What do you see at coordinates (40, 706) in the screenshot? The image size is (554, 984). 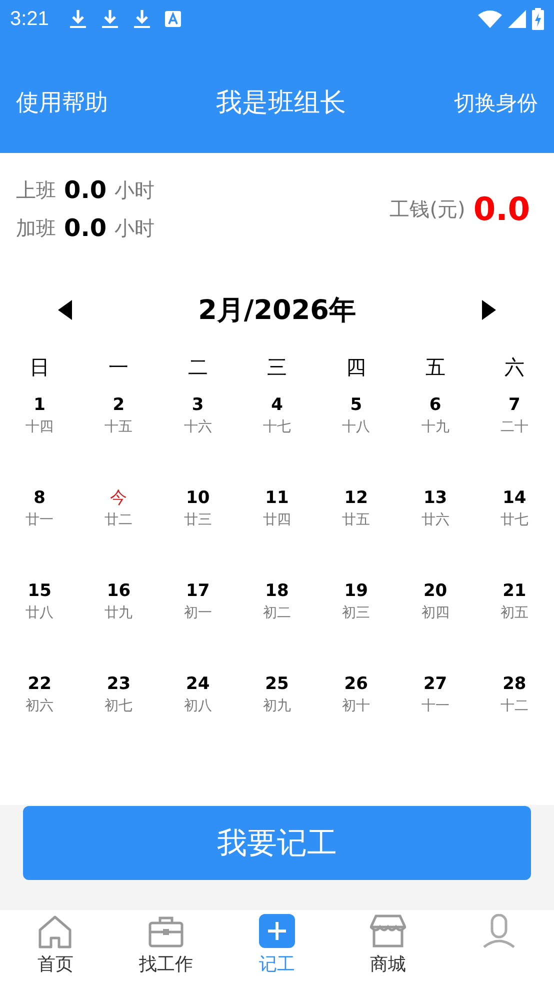 I see `lunar-date: 初六` at bounding box center [40, 706].